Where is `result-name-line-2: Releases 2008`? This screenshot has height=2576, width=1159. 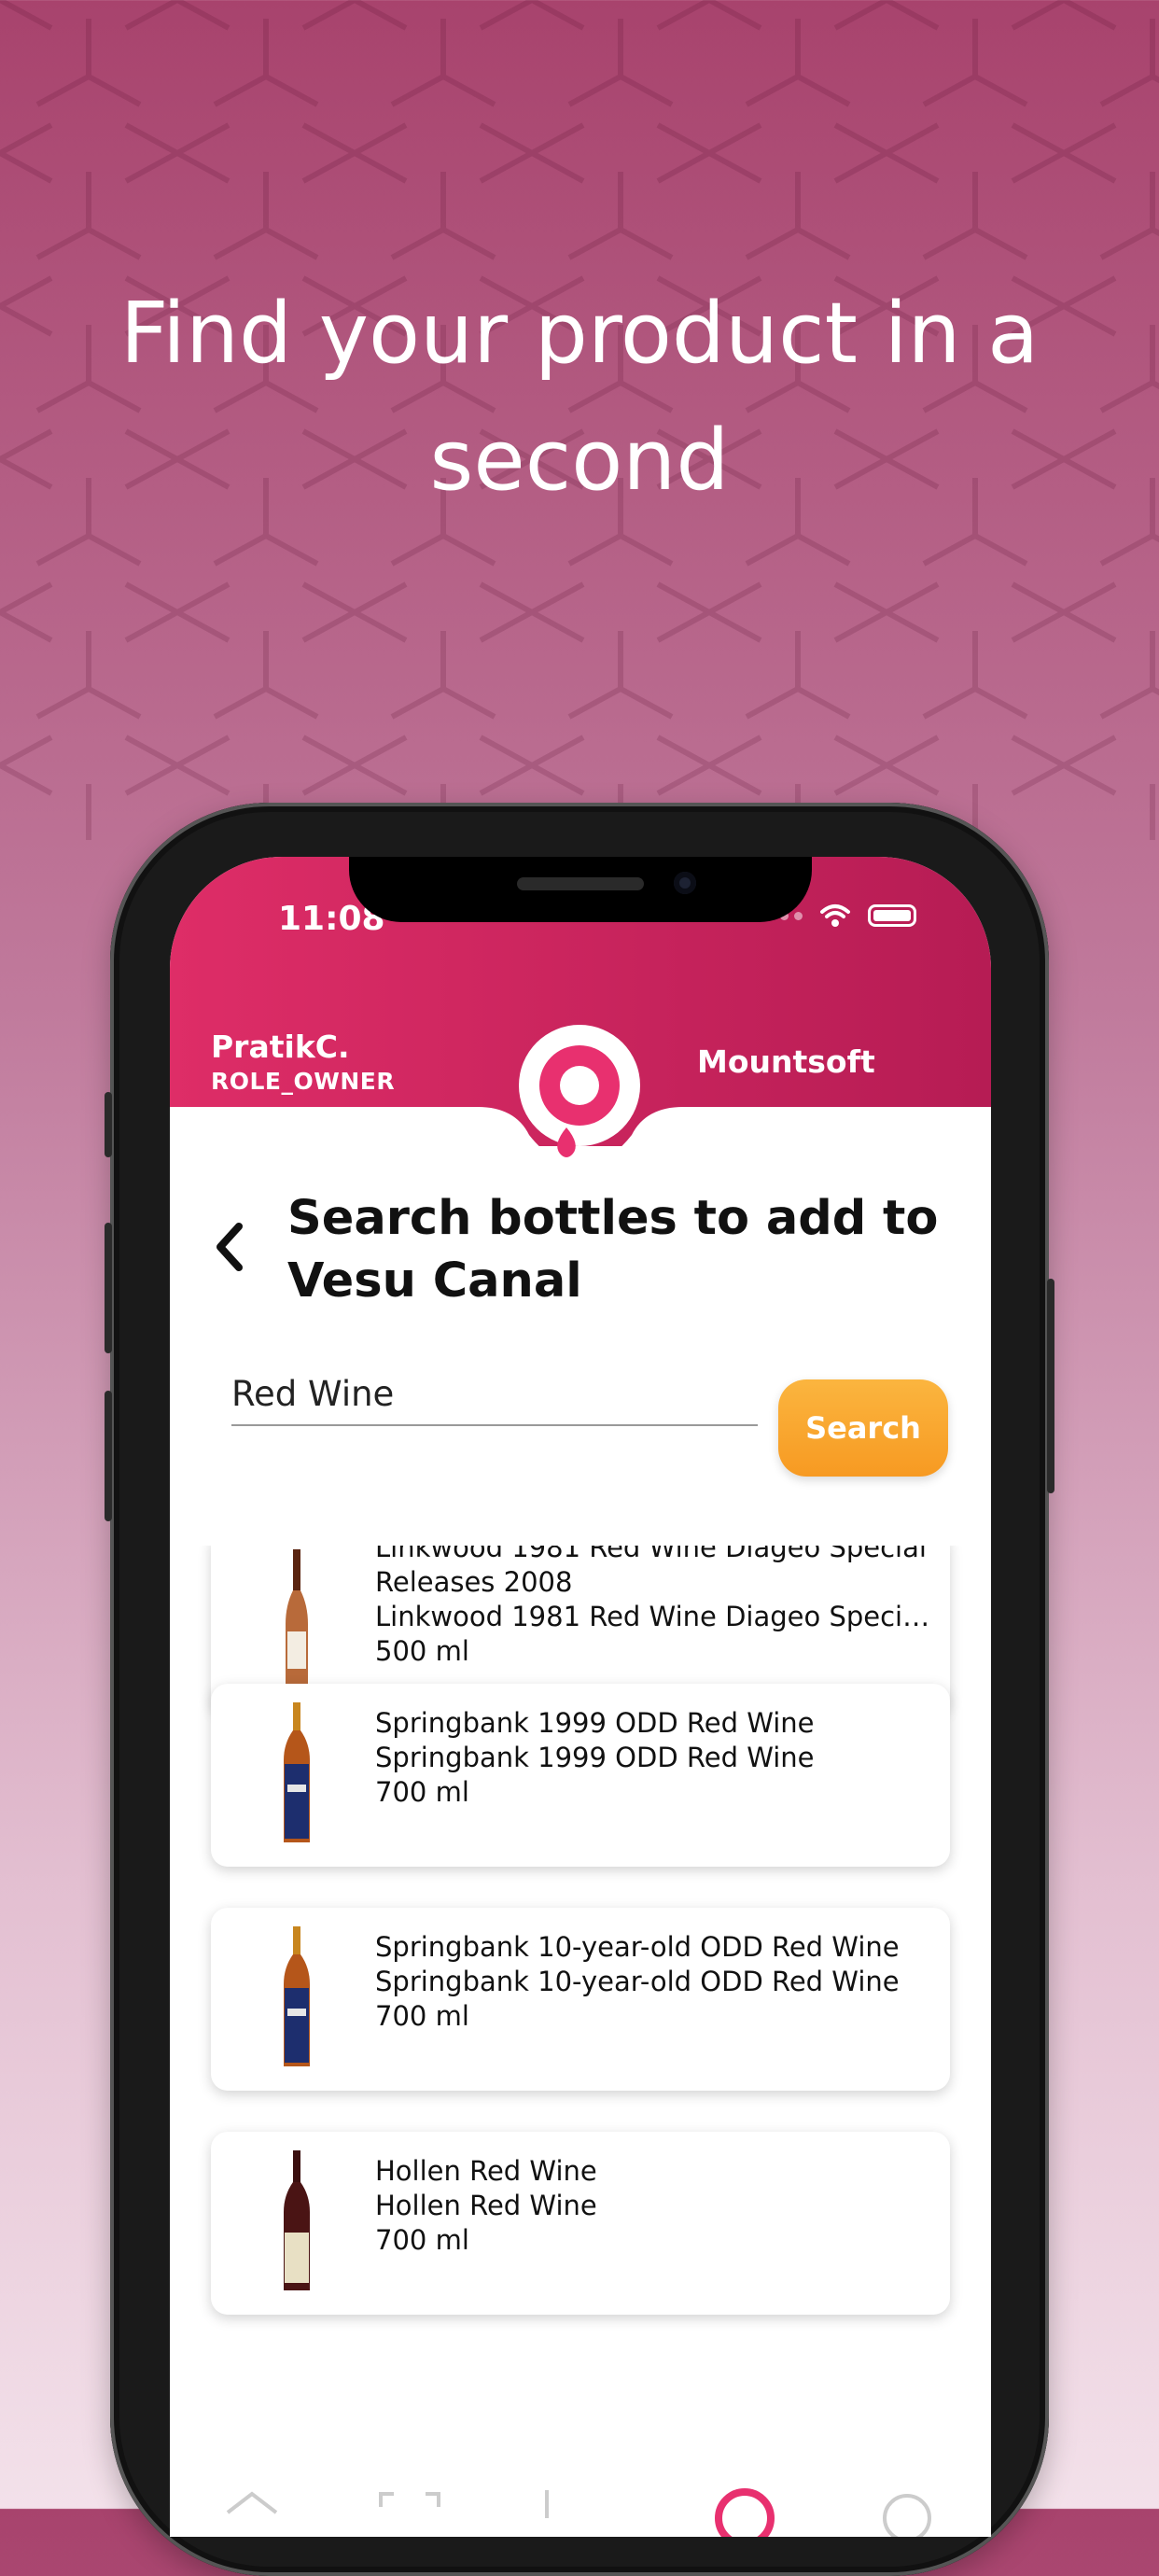
result-name-line-2: Releases 2008 is located at coordinates (474, 1582).